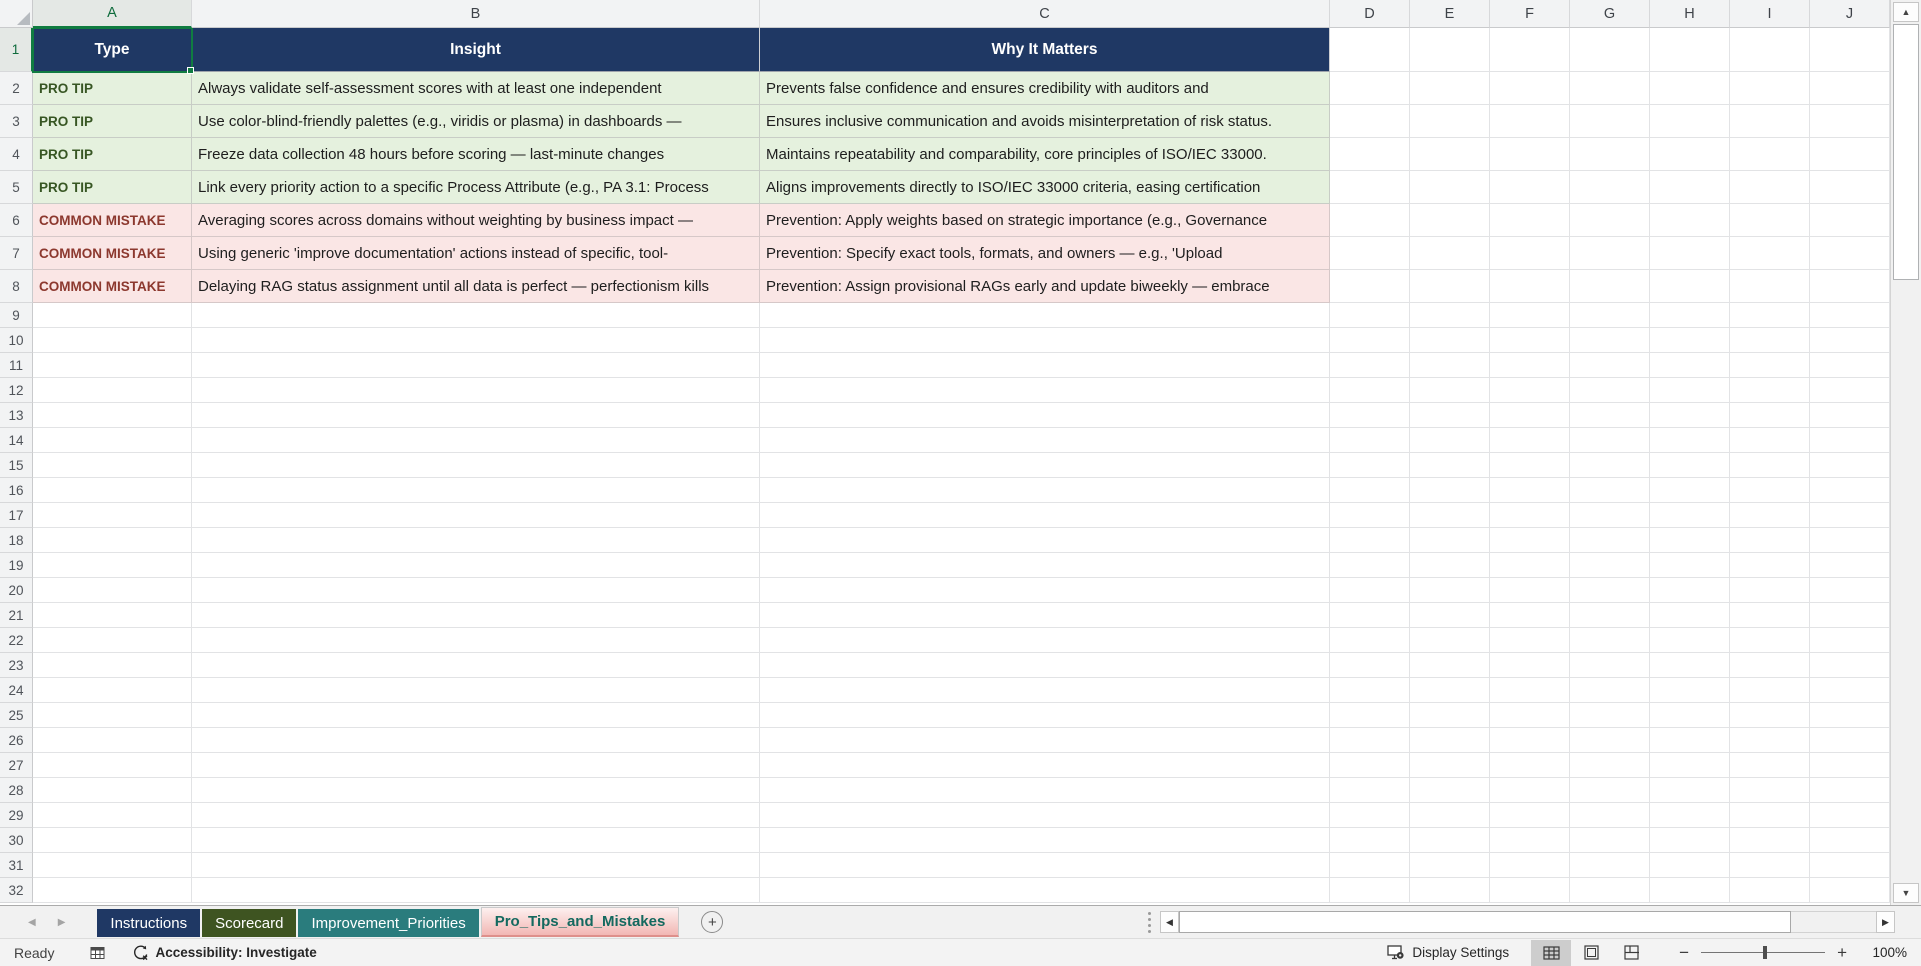 The height and width of the screenshot is (966, 1921). I want to click on cell-C11, so click(1045, 365).